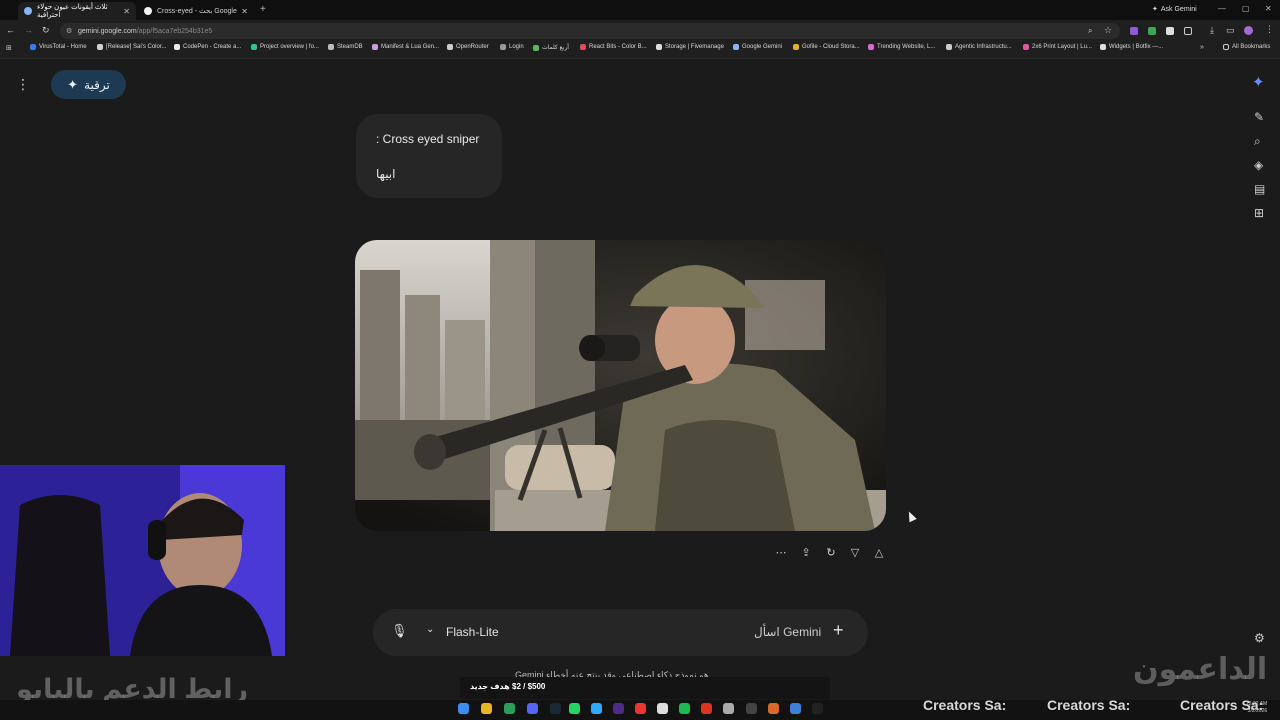 The width and height of the screenshot is (1280, 720). Describe the element at coordinates (9, 48) in the screenshot. I see `apps-grid-icon: ⊞` at that location.